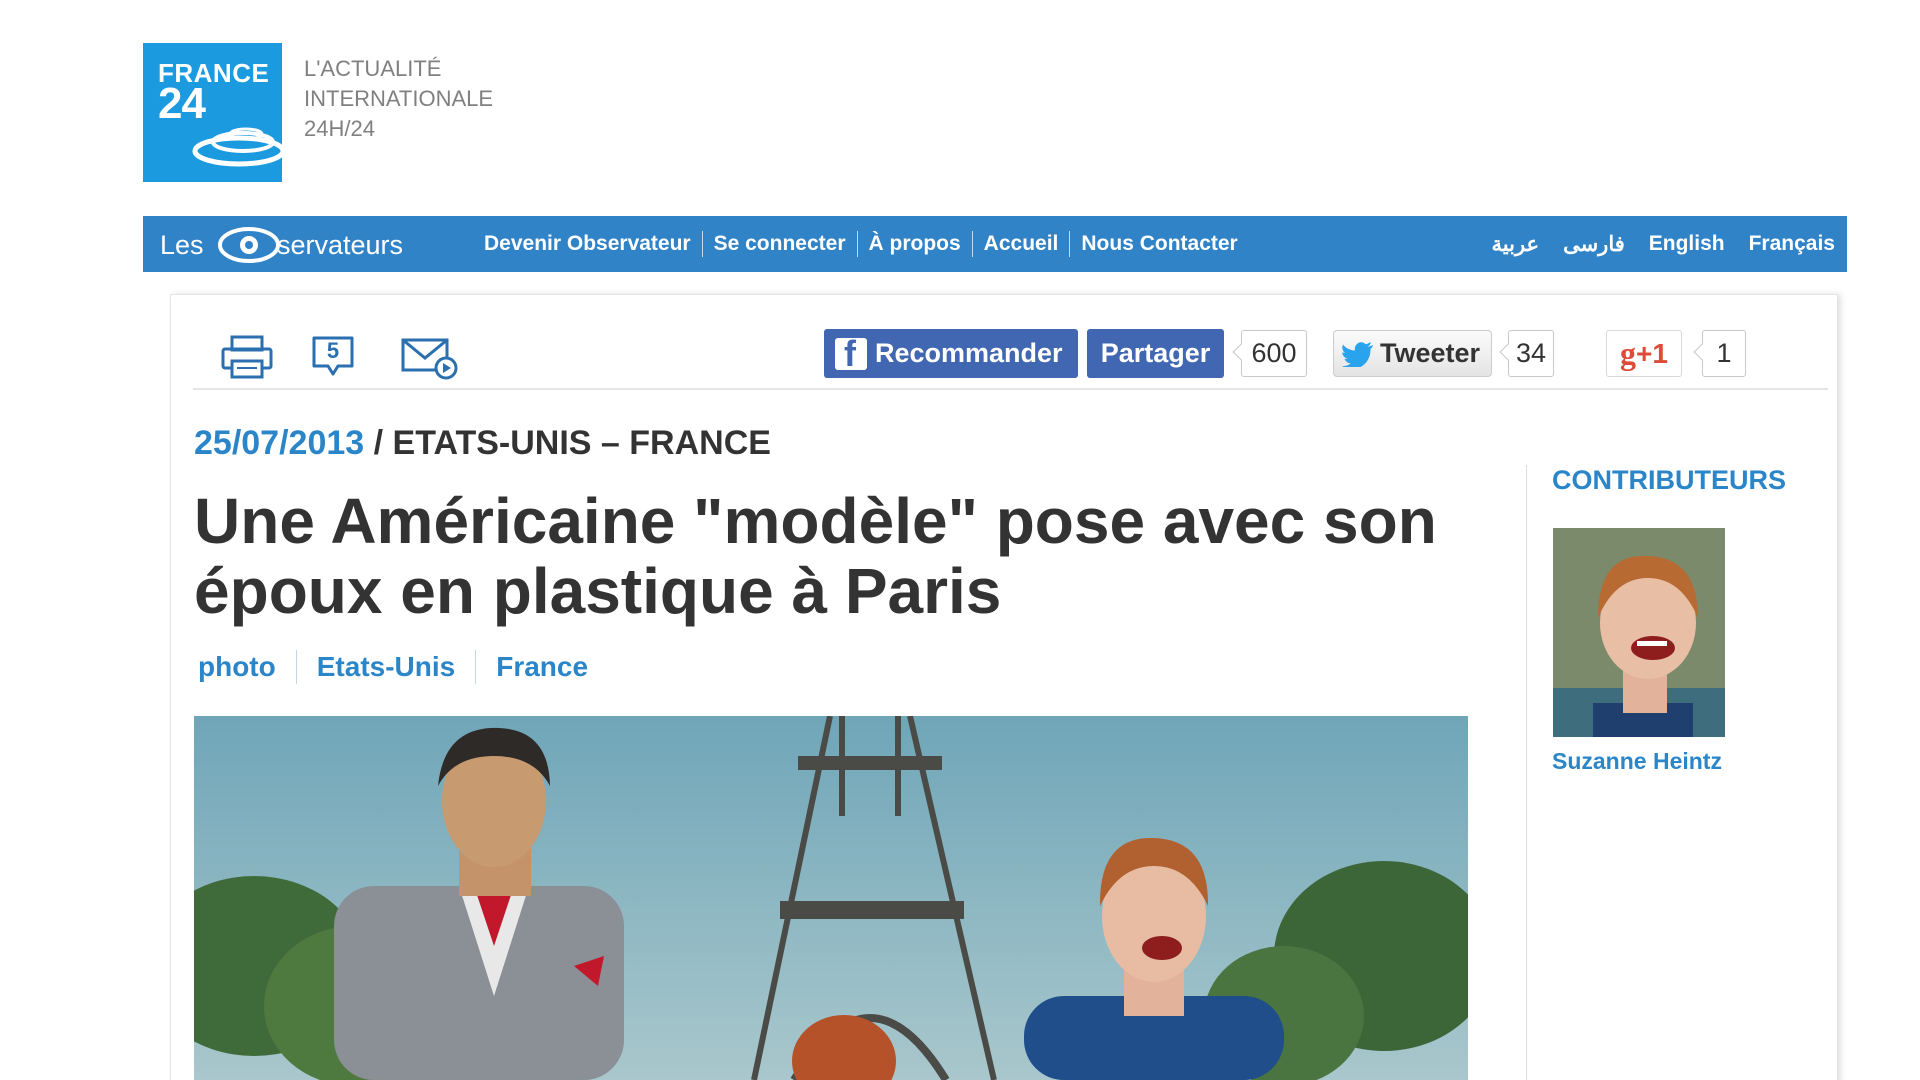 The image size is (1920, 1080). Describe the element at coordinates (237, 147) in the screenshot. I see `logo-swirl-icon` at that location.